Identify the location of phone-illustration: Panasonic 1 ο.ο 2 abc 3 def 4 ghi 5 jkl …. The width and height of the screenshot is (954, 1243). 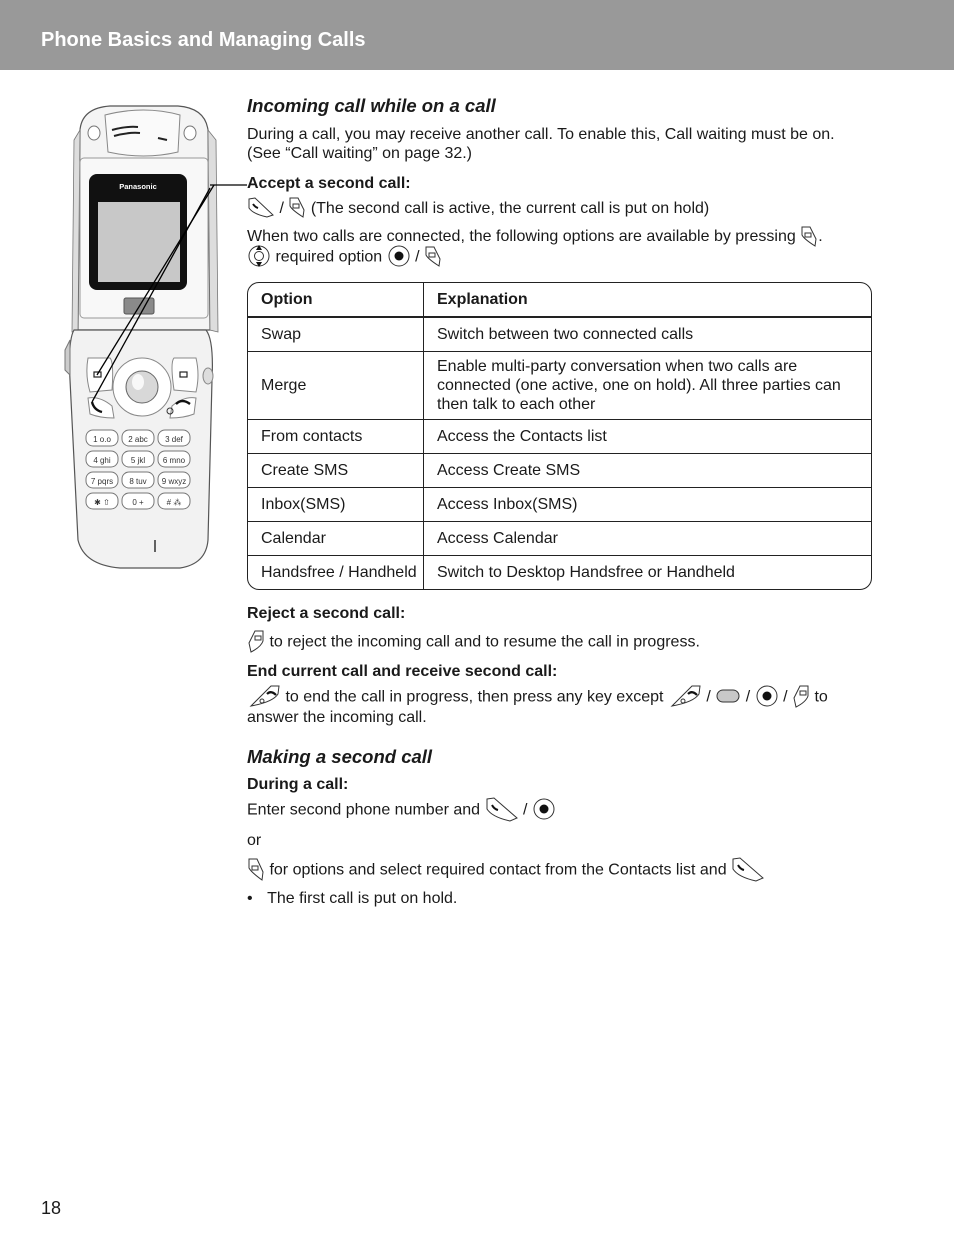
(155, 337).